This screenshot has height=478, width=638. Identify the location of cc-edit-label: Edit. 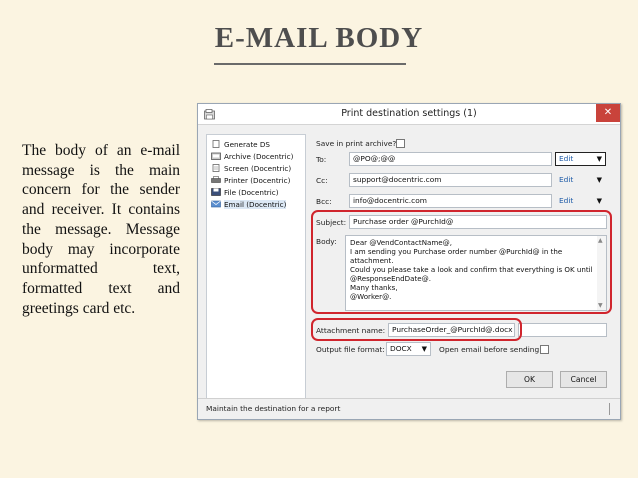
(566, 179).